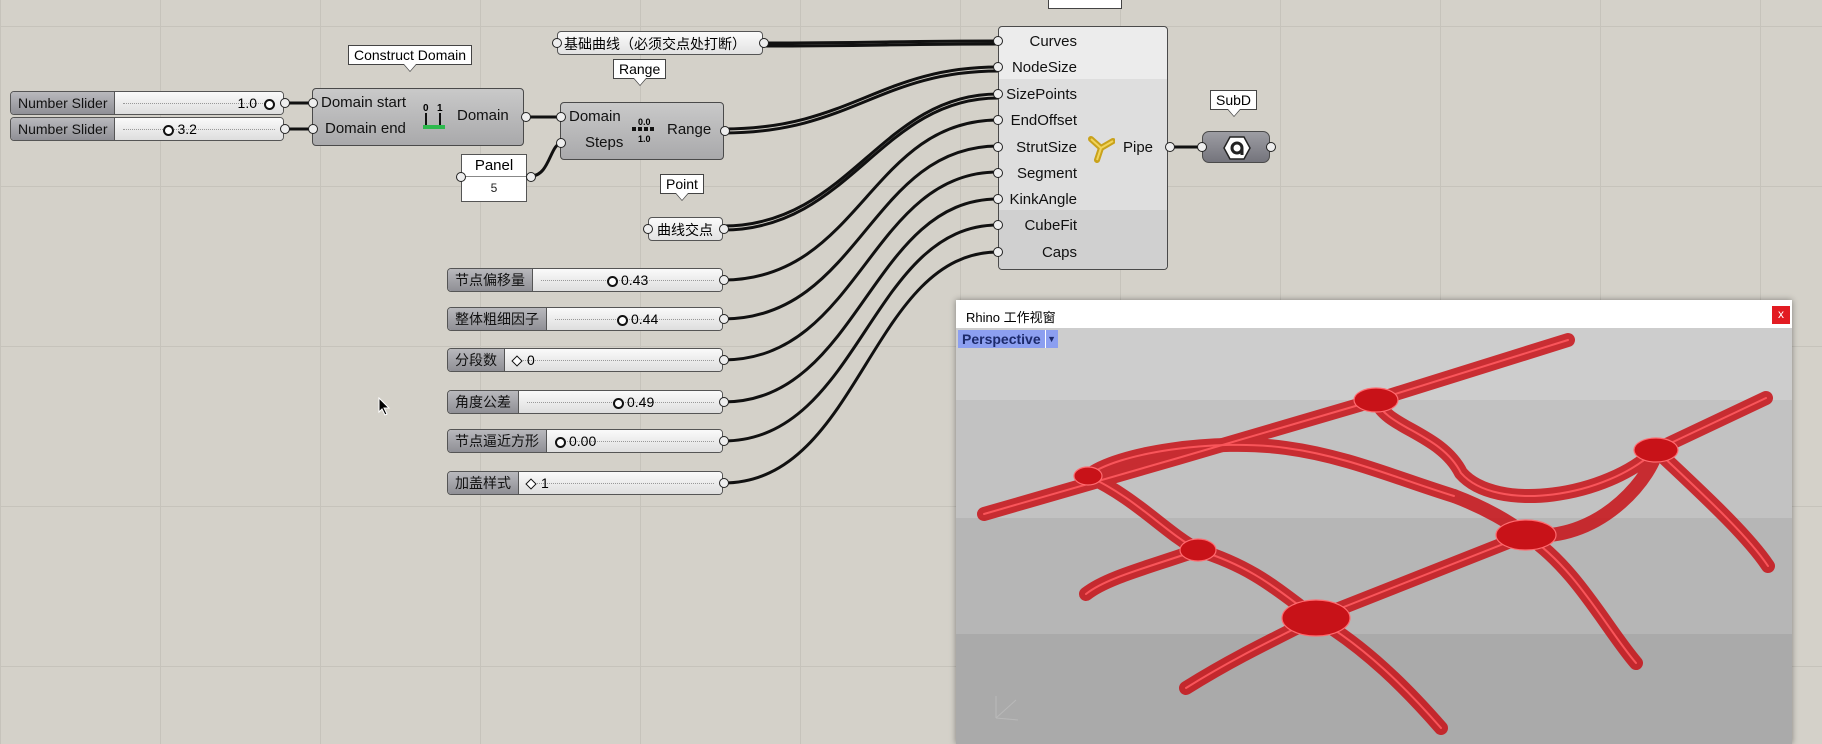 Image resolution: width=1822 pixels, height=744 pixels. I want to click on slider-value: 0, so click(531, 360).